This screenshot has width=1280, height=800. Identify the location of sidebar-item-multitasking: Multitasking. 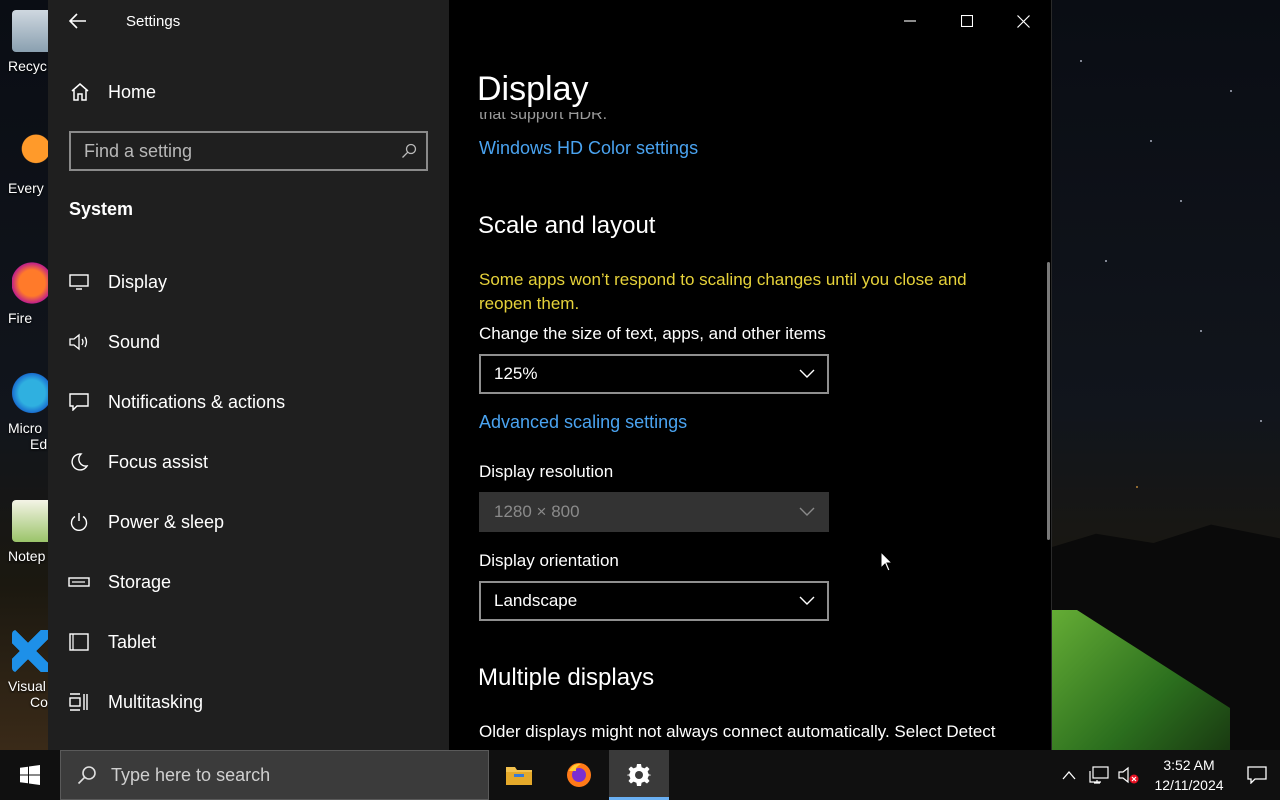
(248, 702).